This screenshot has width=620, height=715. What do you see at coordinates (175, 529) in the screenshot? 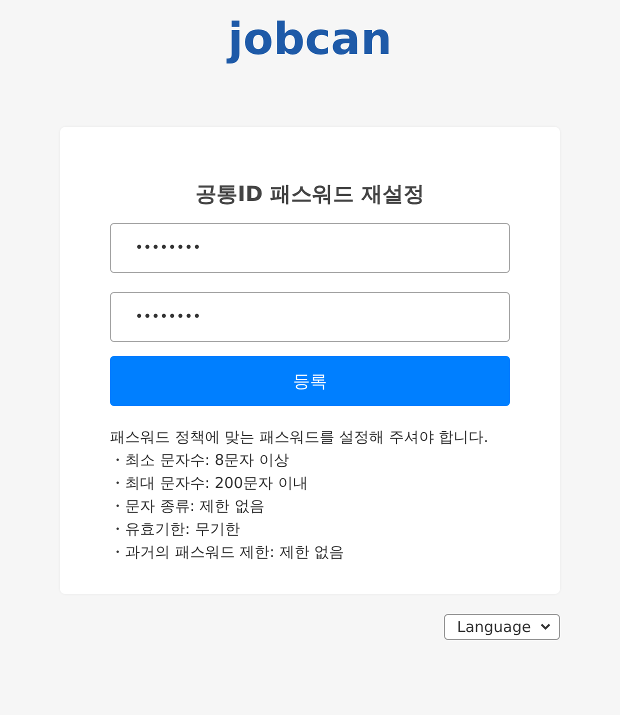
I see `policy-rule: ・유효기한: 무기한` at bounding box center [175, 529].